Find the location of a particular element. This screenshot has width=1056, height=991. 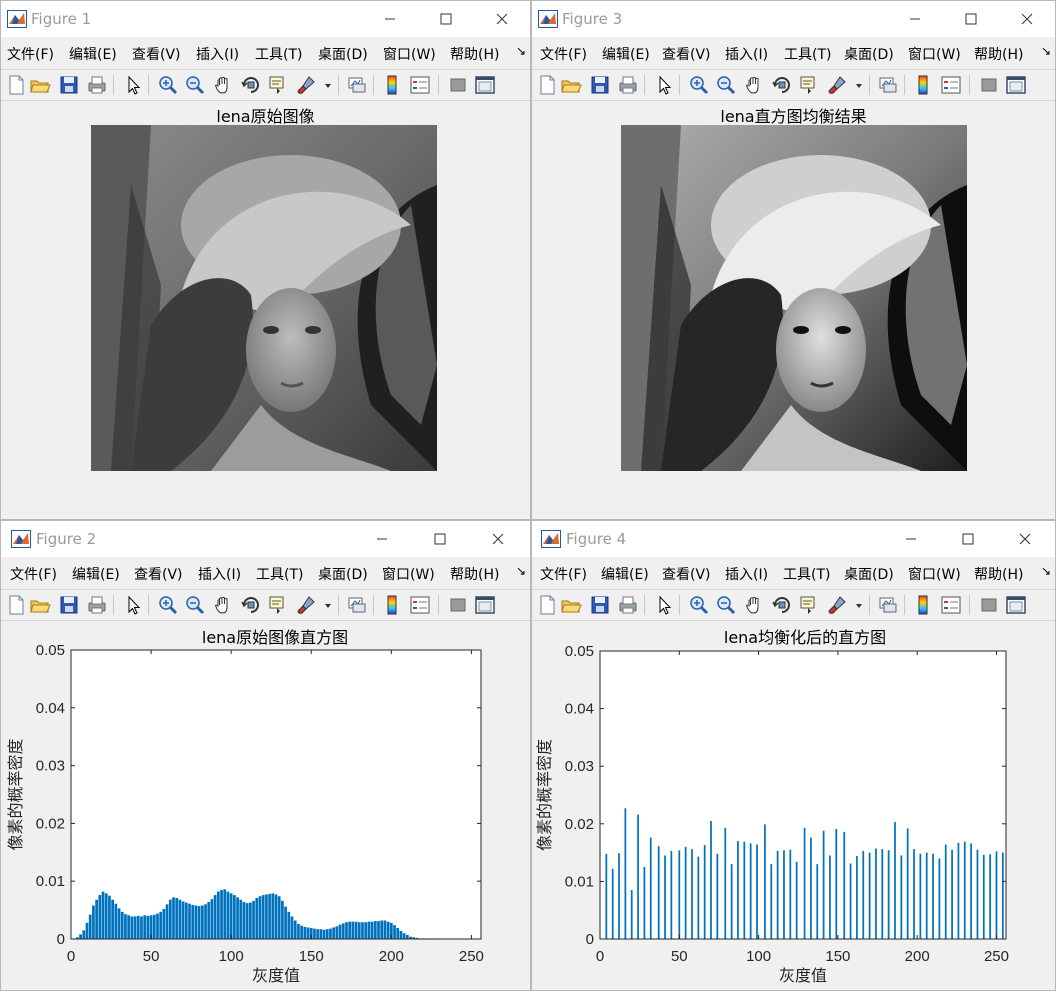

titlebar: Figure 3 is located at coordinates (793, 19).